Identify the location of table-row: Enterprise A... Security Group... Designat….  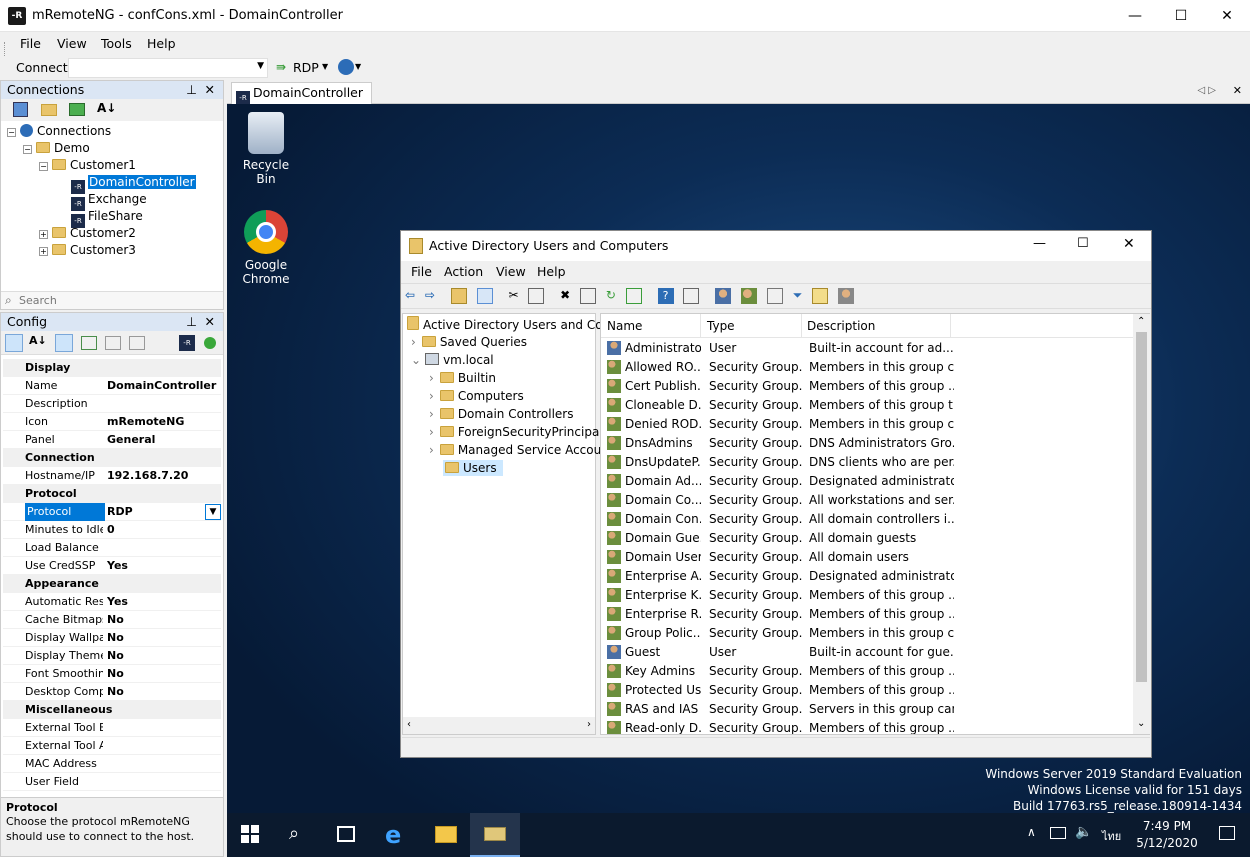
(869, 576).